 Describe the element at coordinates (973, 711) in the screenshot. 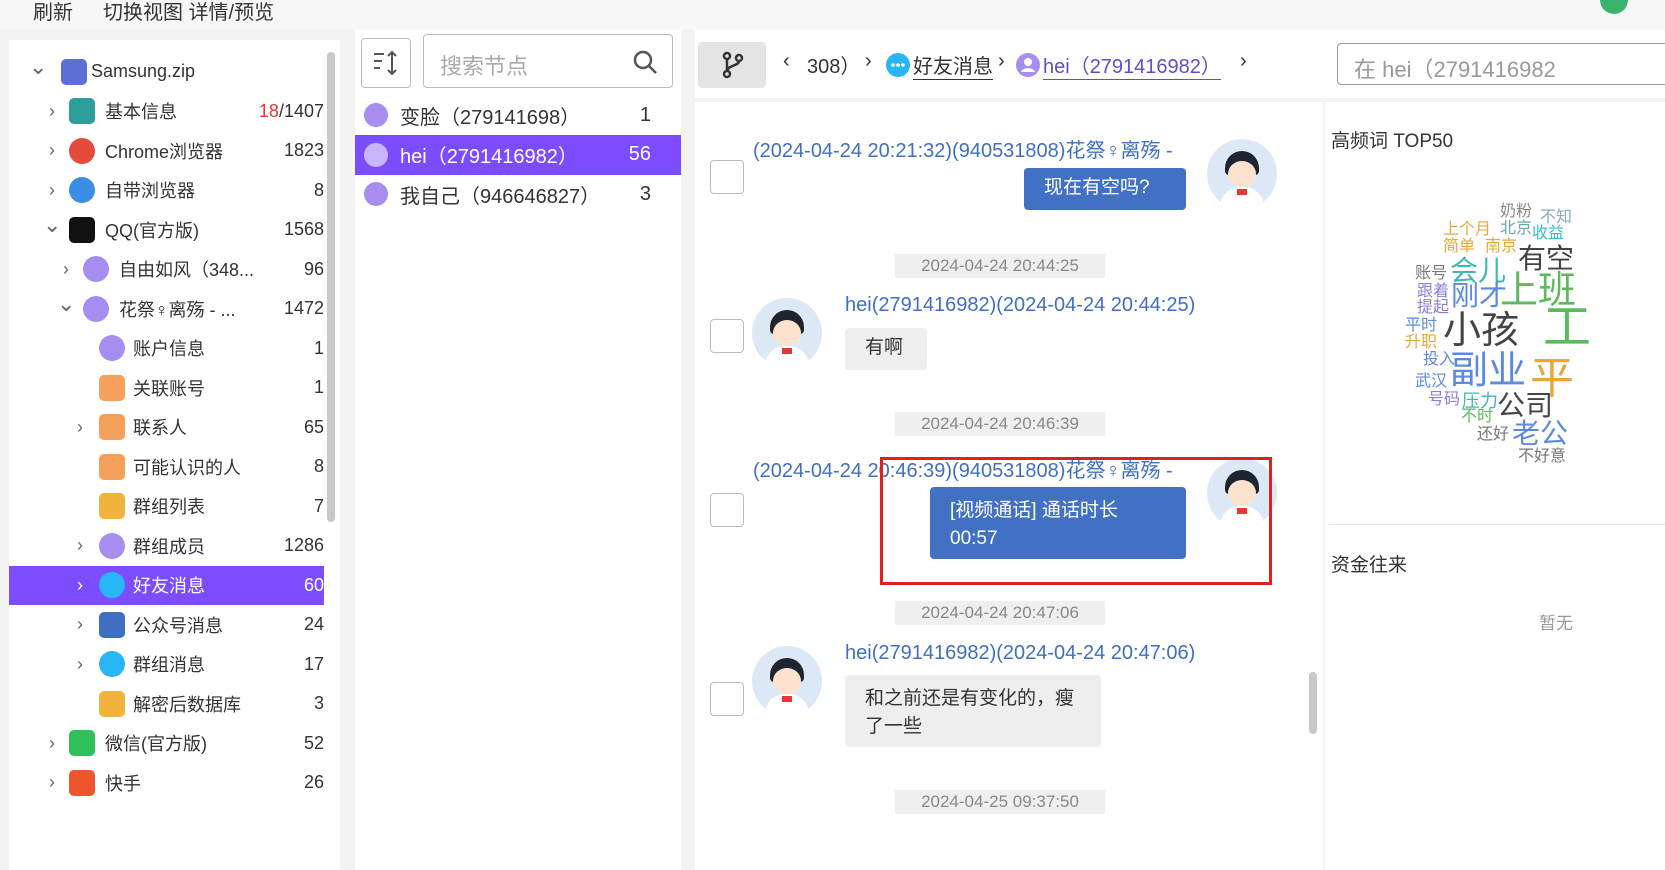

I see `message-bubble-in: 和之前还是有变化的，瘦了一些` at that location.